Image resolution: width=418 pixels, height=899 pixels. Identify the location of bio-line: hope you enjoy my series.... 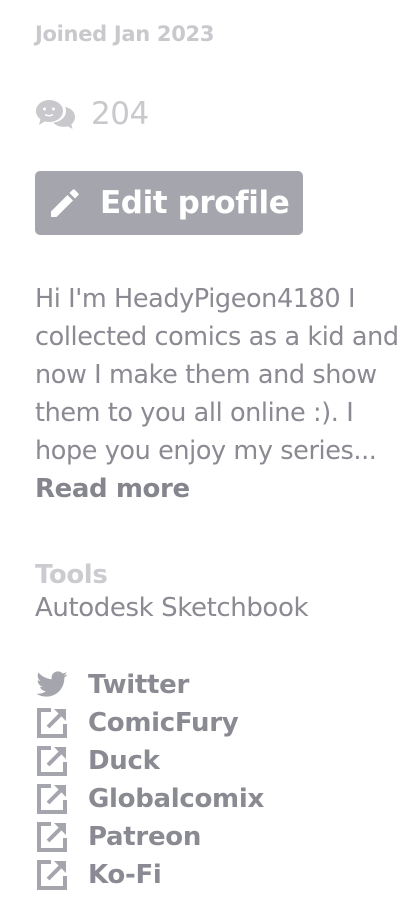
(206, 451).